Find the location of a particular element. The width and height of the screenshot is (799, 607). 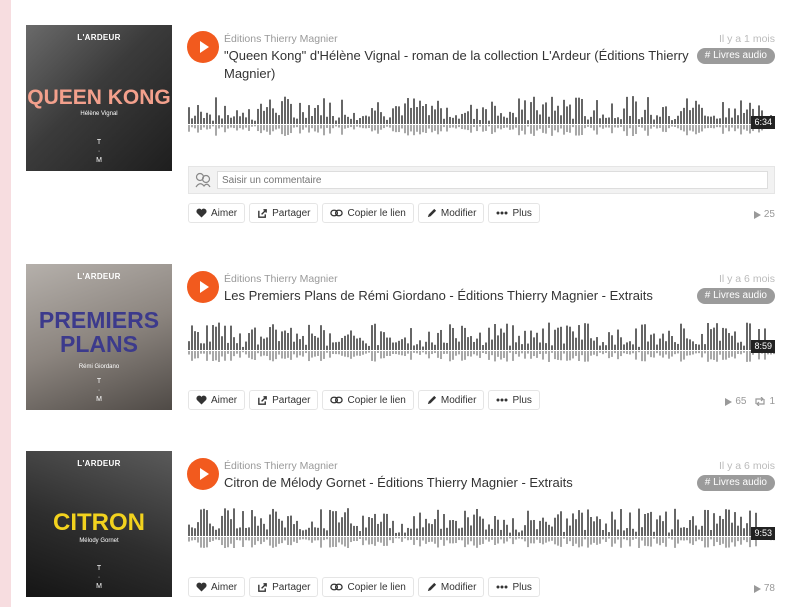

heart-icon is located at coordinates (201, 400).